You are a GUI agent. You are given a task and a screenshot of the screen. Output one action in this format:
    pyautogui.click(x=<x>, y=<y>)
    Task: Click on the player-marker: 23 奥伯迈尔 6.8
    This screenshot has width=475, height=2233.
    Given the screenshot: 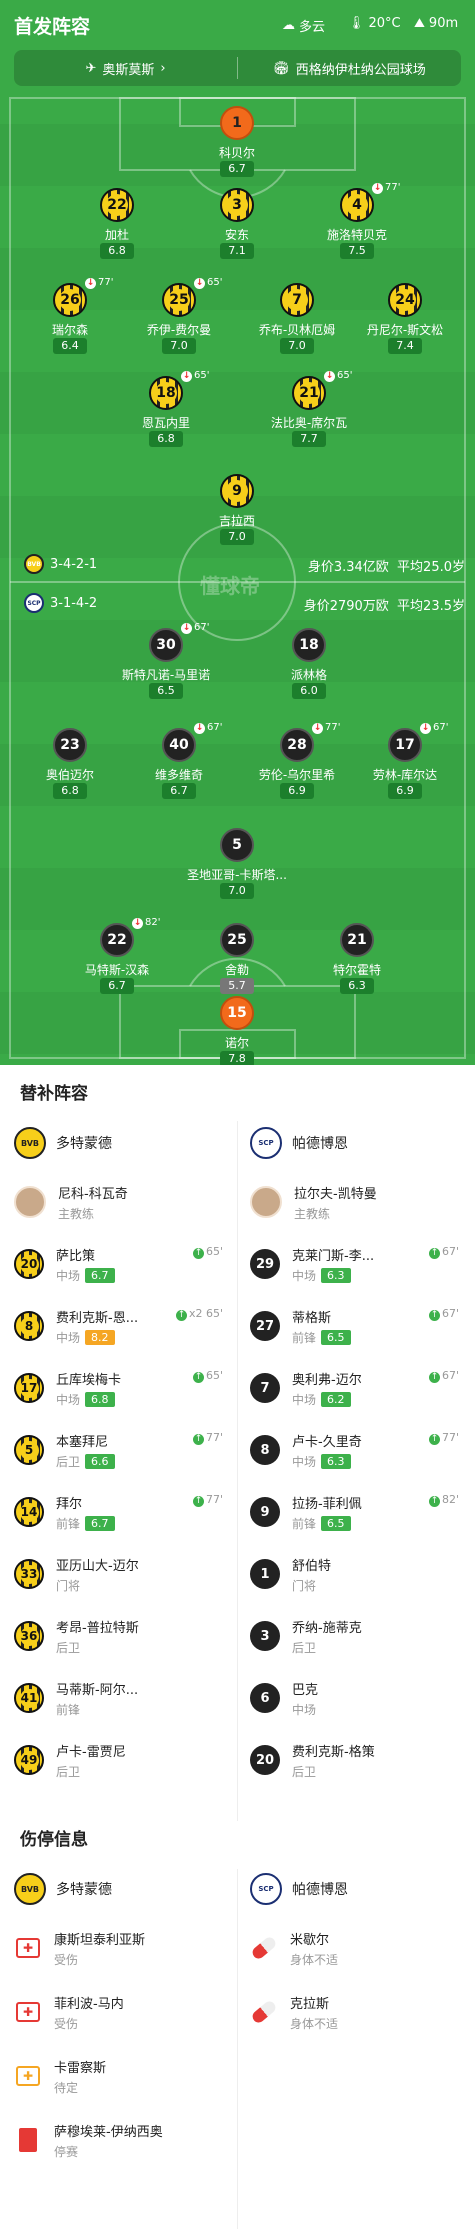 What is the action you would take?
    pyautogui.click(x=70, y=768)
    